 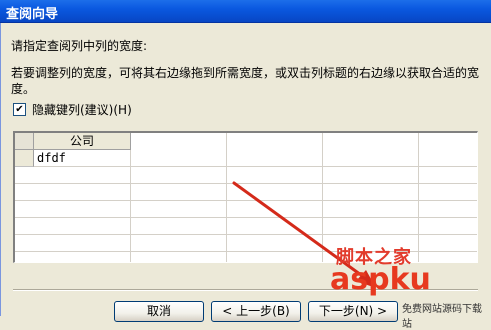 What do you see at coordinates (442, 317) in the screenshot?
I see `watermark-tagline: 免费网站源码下载站` at bounding box center [442, 317].